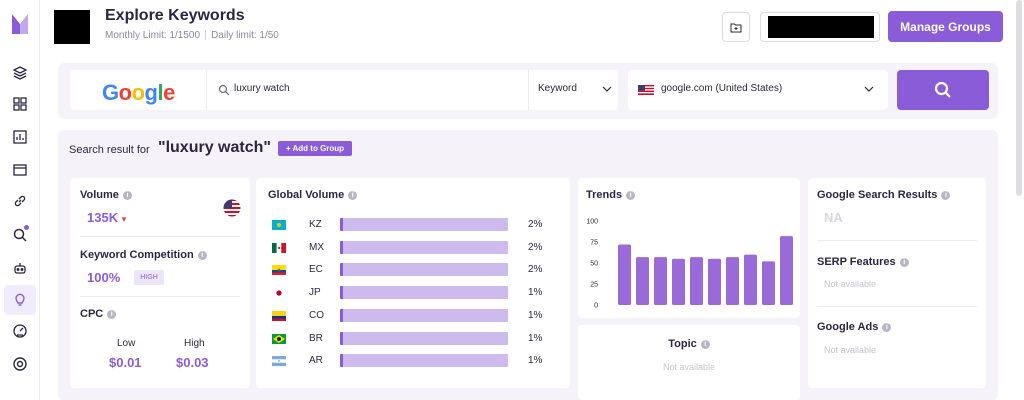 Image resolution: width=1024 pixels, height=400 pixels. Describe the element at coordinates (279, 225) in the screenshot. I see `kz-flag-icon` at that location.